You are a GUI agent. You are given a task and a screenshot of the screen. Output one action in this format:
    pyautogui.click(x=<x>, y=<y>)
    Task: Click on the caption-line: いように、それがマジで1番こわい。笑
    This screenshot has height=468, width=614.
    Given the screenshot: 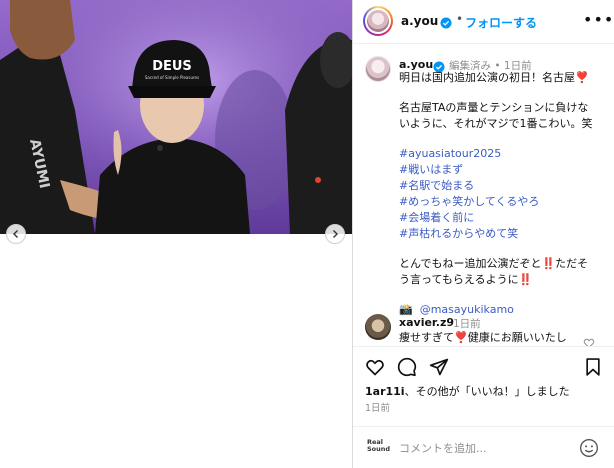 What is the action you would take?
    pyautogui.click(x=496, y=123)
    